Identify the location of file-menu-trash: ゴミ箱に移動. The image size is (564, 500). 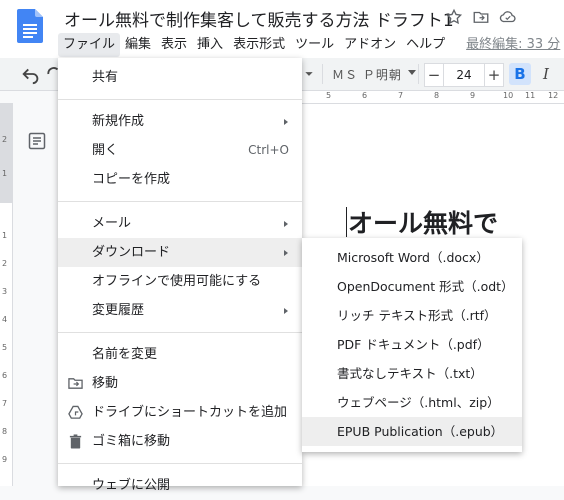
(180, 441).